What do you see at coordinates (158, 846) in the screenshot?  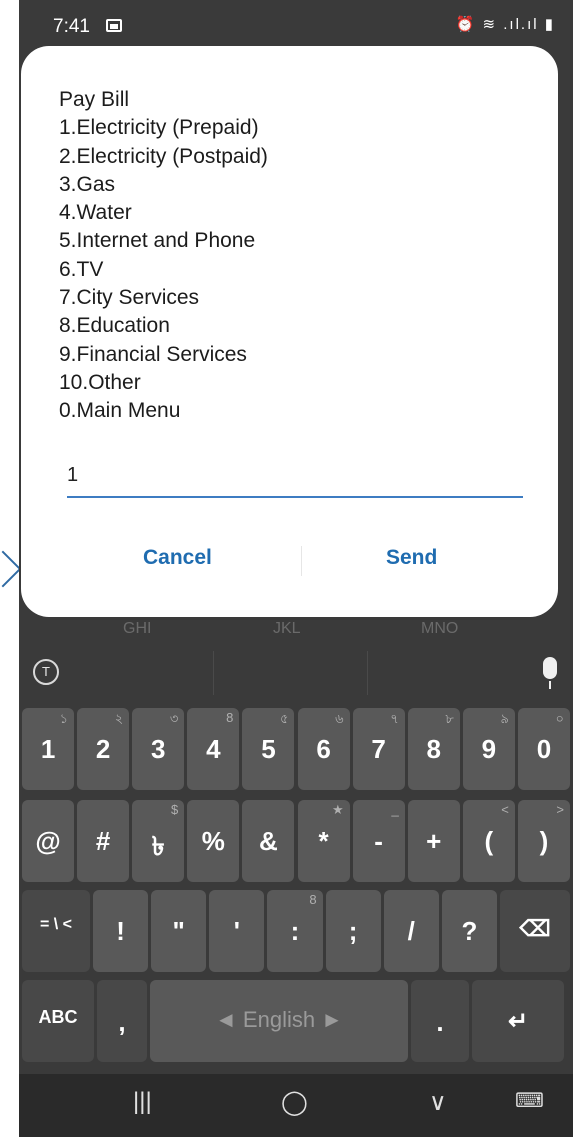 I see `key-label: ৳` at bounding box center [158, 846].